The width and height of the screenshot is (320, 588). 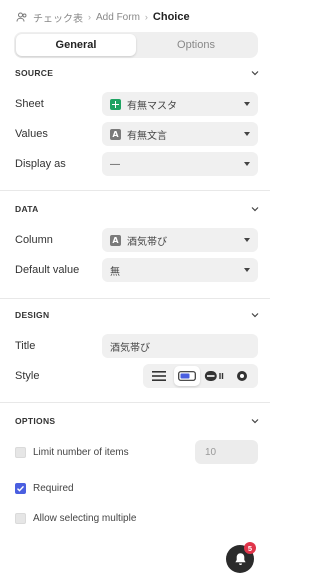 I want to click on section-options-header: OPTIONS, so click(x=137, y=421).